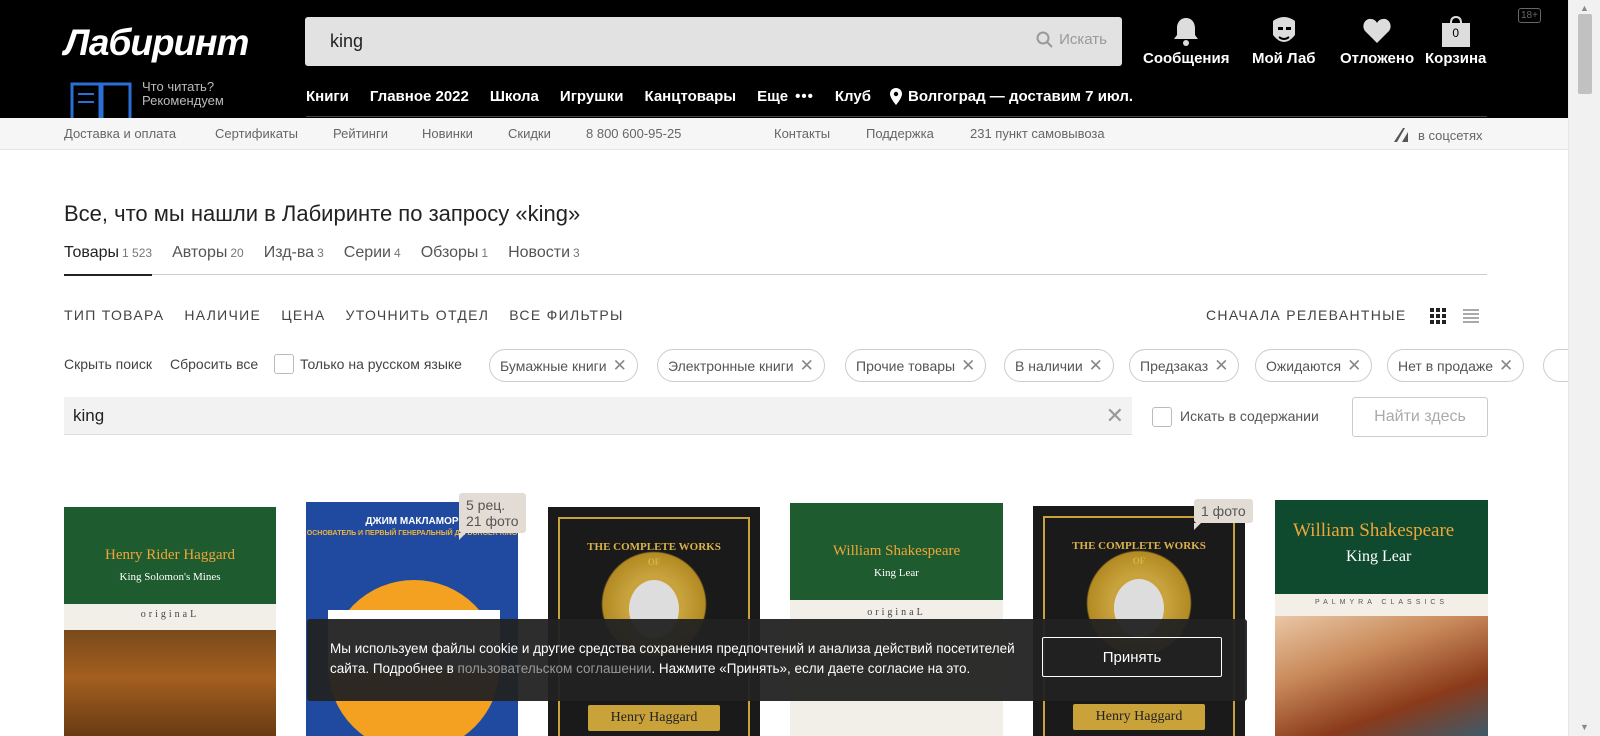 The width and height of the screenshot is (1600, 736). I want to click on subnav-discounts: Скидки, so click(529, 133).